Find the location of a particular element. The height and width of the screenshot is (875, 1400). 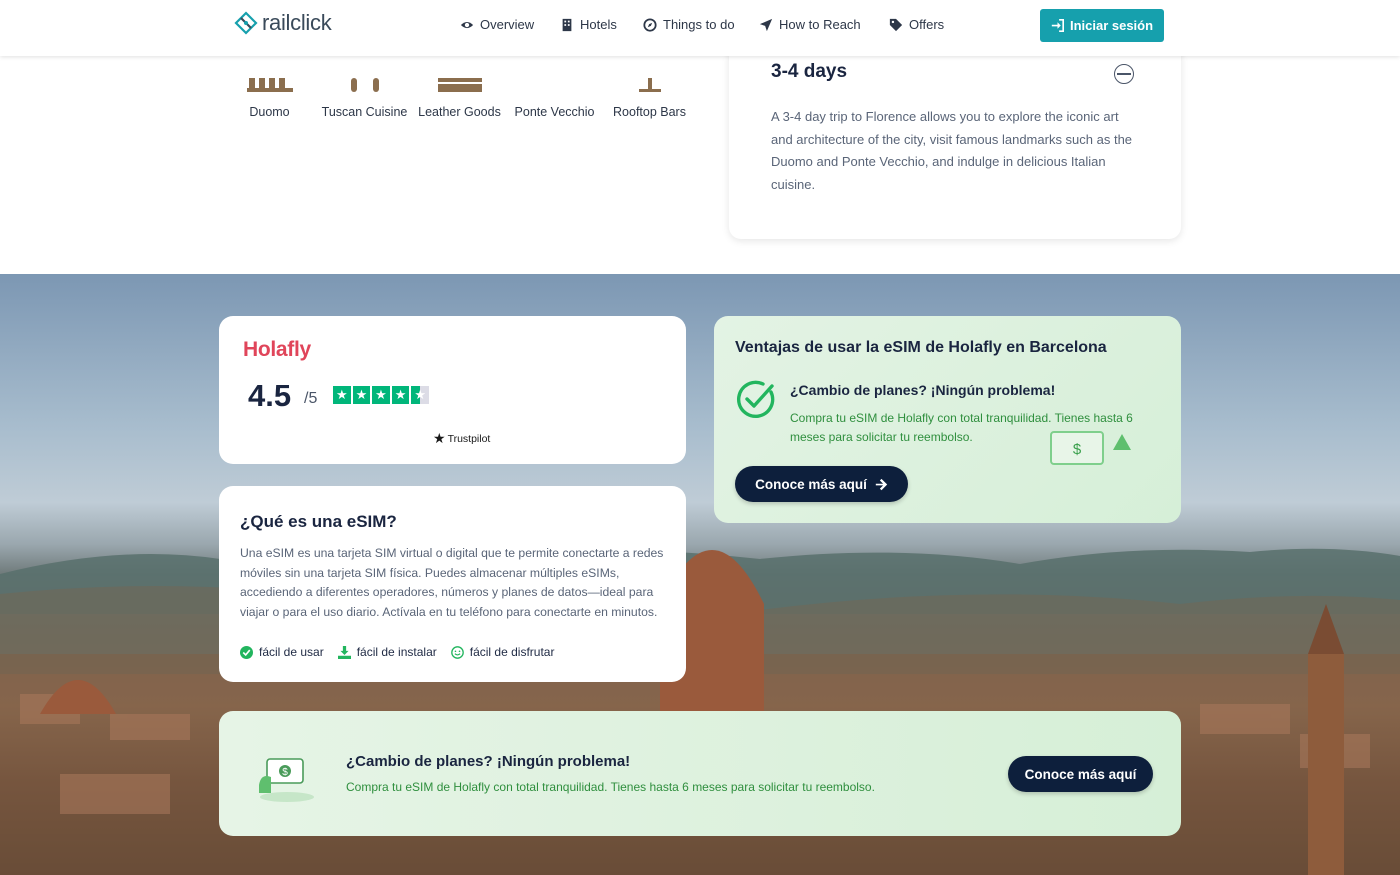

attraction-label: Rooftop Bars is located at coordinates (649, 112).